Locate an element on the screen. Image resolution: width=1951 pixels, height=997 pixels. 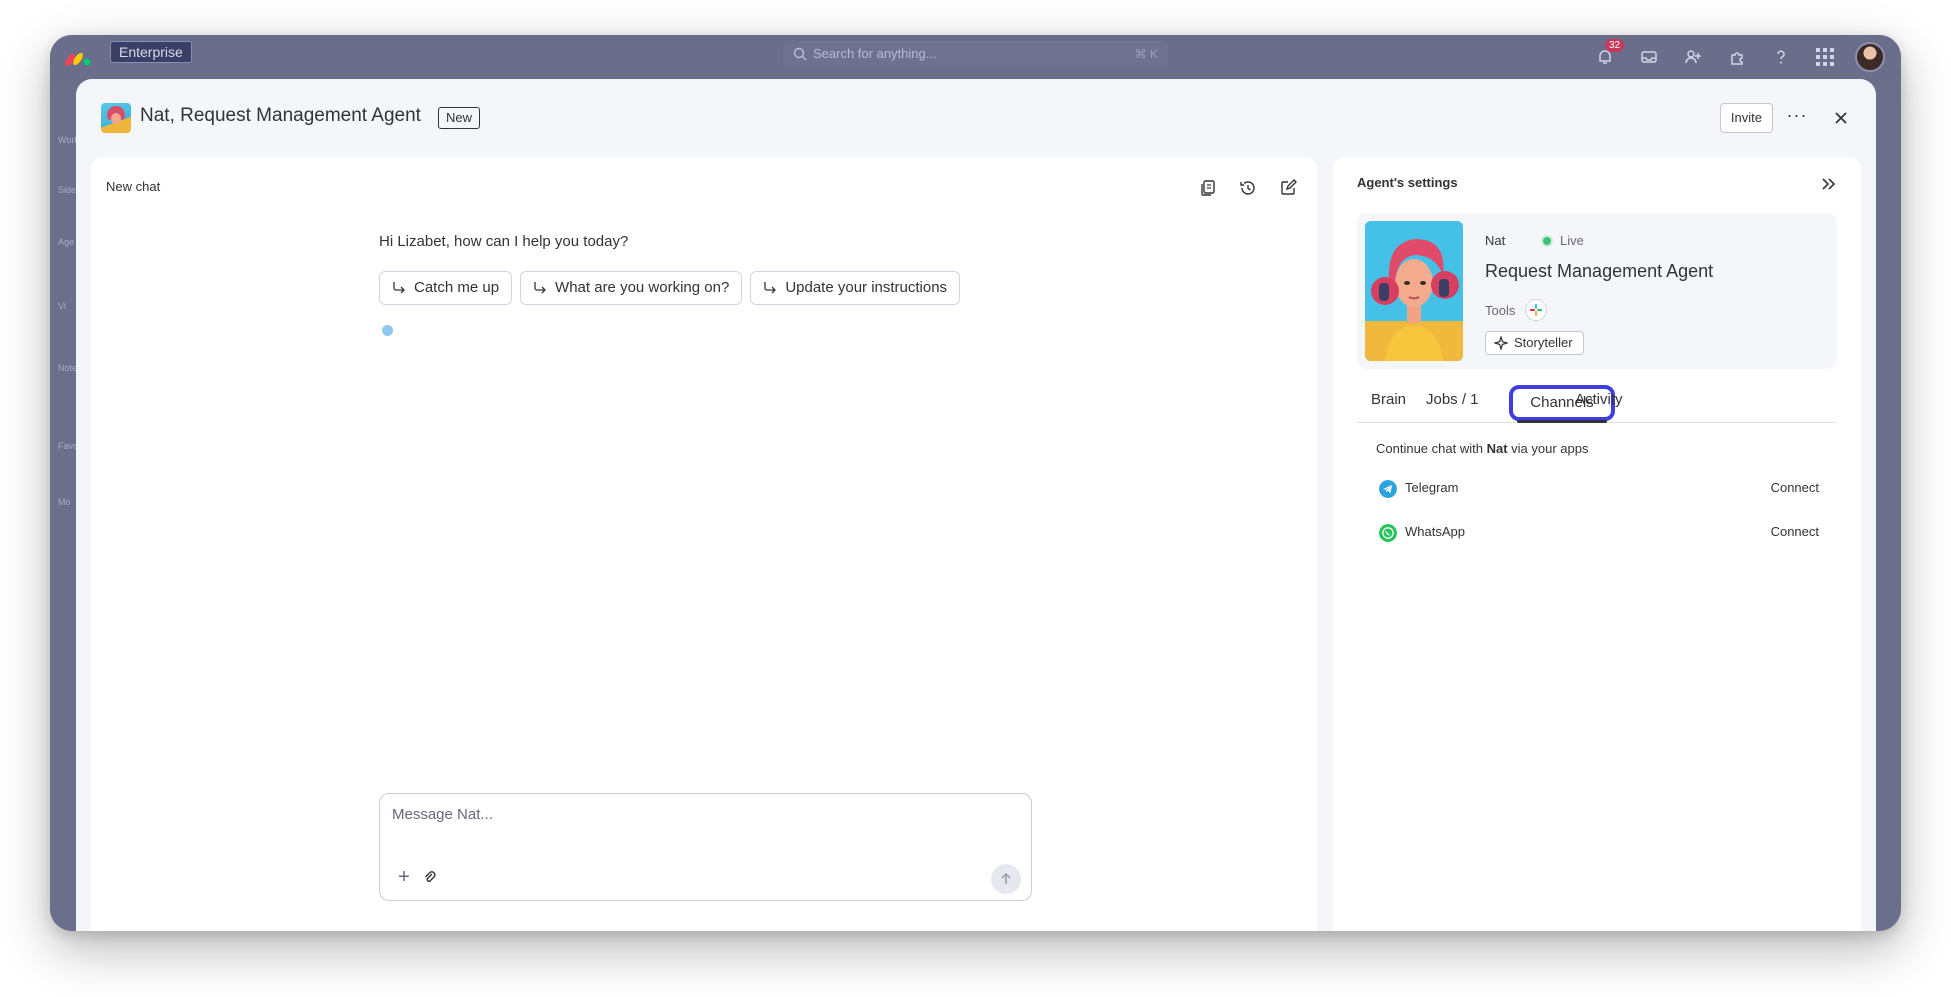
side-rail: Works Side Age Vi Notet Favo Mo is located at coordinates (66, 505).